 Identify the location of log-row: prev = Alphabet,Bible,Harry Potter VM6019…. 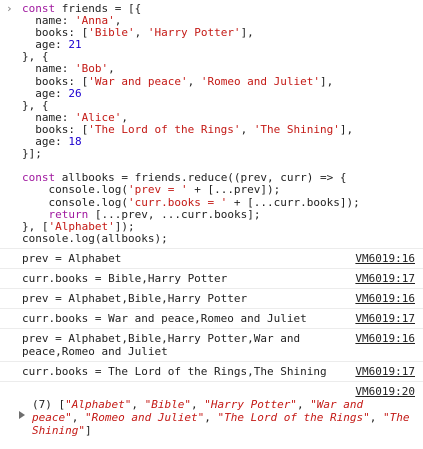
(211, 297).